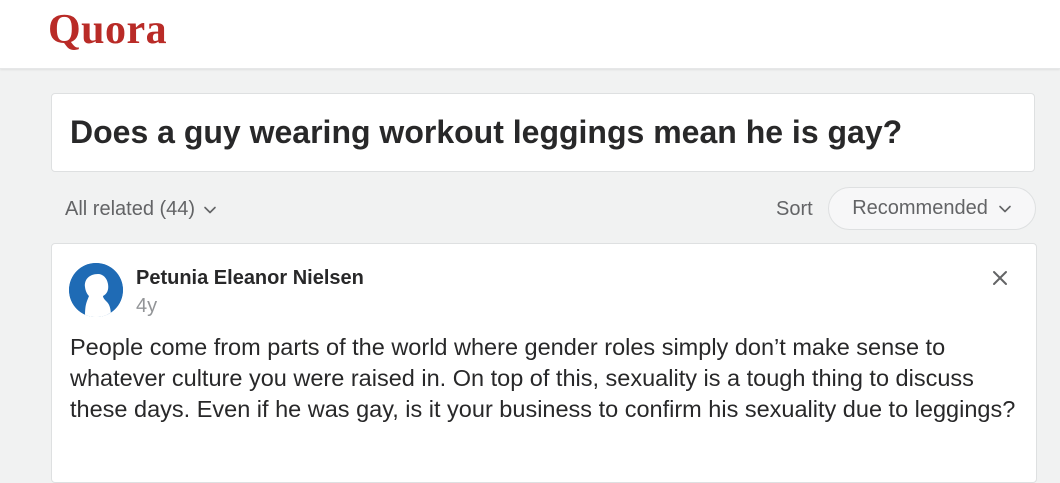  I want to click on author-avatar, so click(96, 290).